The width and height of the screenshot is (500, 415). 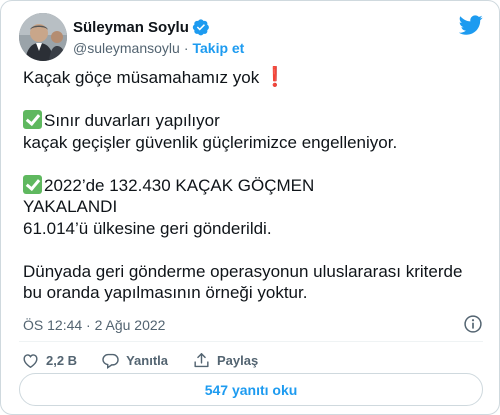 I want to click on exclamation-mark-icon: ❗, so click(x=275, y=77).